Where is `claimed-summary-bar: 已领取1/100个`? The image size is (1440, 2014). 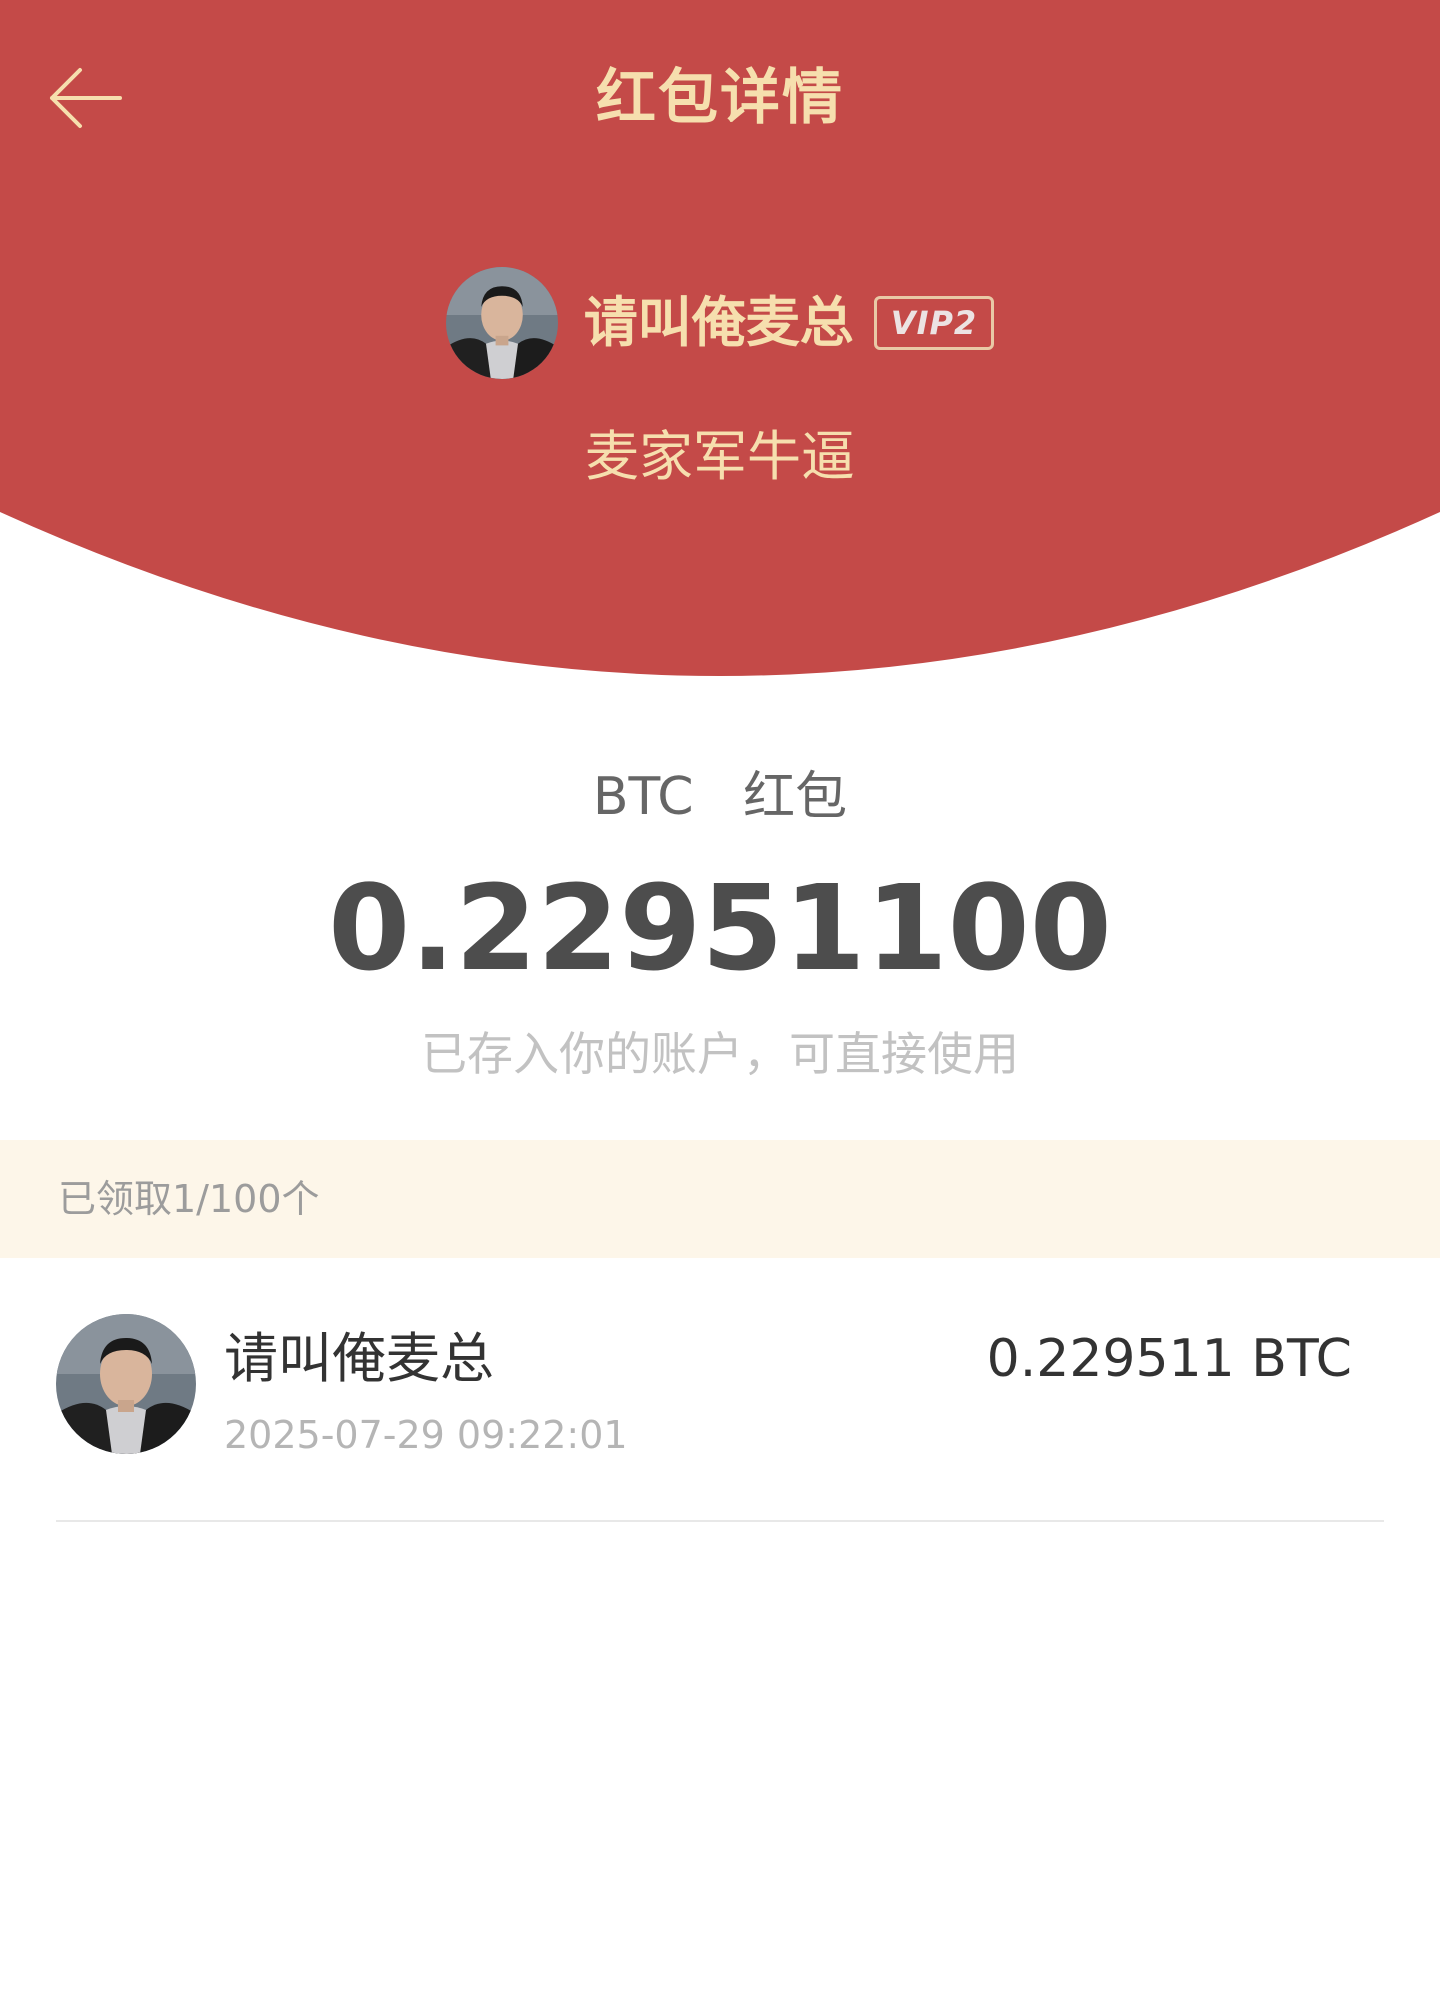 claimed-summary-bar: 已领取1/100个 is located at coordinates (720, 1199).